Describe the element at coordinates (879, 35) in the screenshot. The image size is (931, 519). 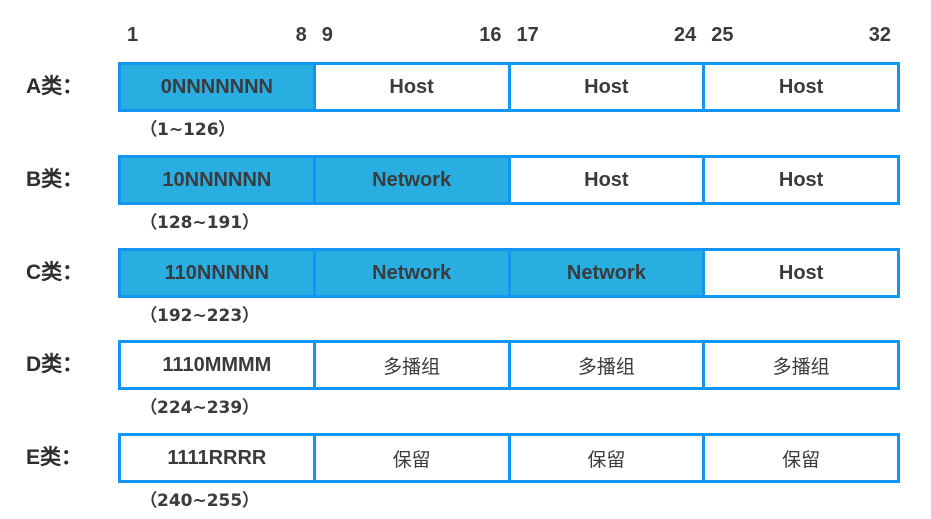
I see `bit-number-end: 32` at that location.